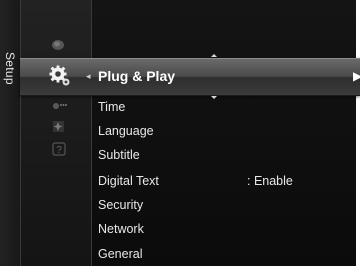 The image size is (360, 270). I want to click on left-arrow-icon: ◂, so click(88, 76).